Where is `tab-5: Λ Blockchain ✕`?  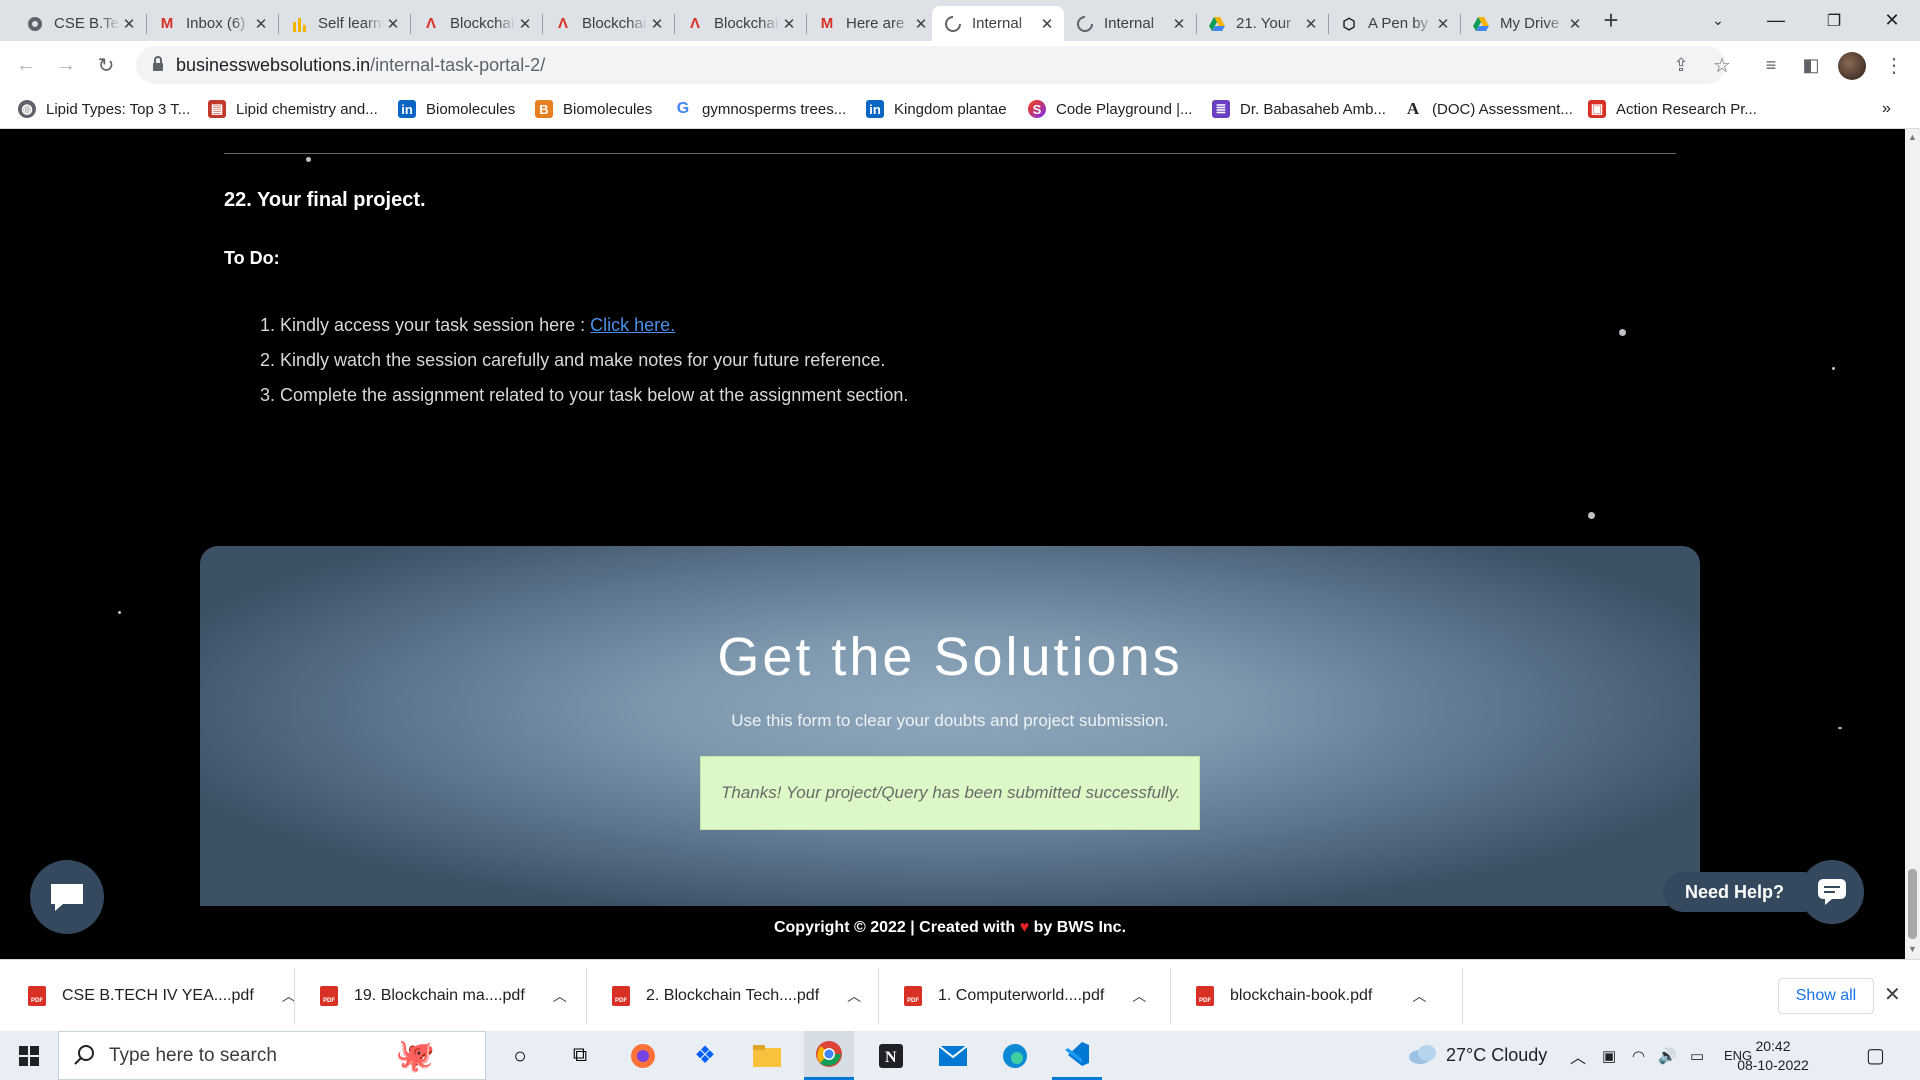
tab-5: Λ Blockchain ✕ is located at coordinates (740, 23).